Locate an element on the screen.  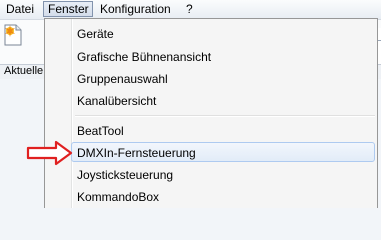
menu-help: ? is located at coordinates (189, 9).